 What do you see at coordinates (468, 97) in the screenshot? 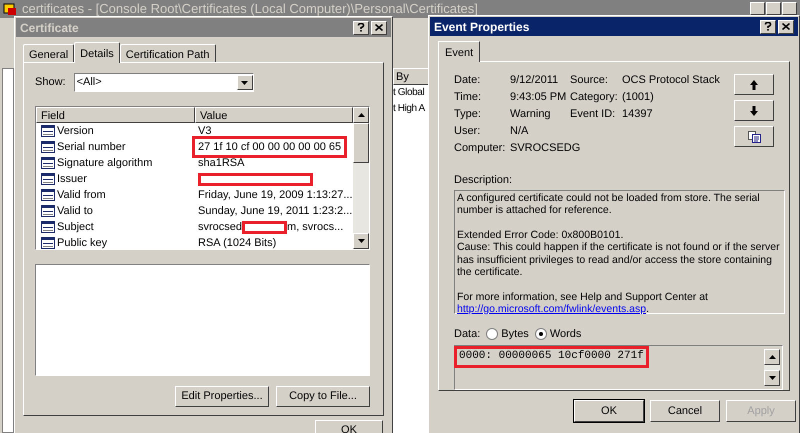
I see `field-label: Time:` at bounding box center [468, 97].